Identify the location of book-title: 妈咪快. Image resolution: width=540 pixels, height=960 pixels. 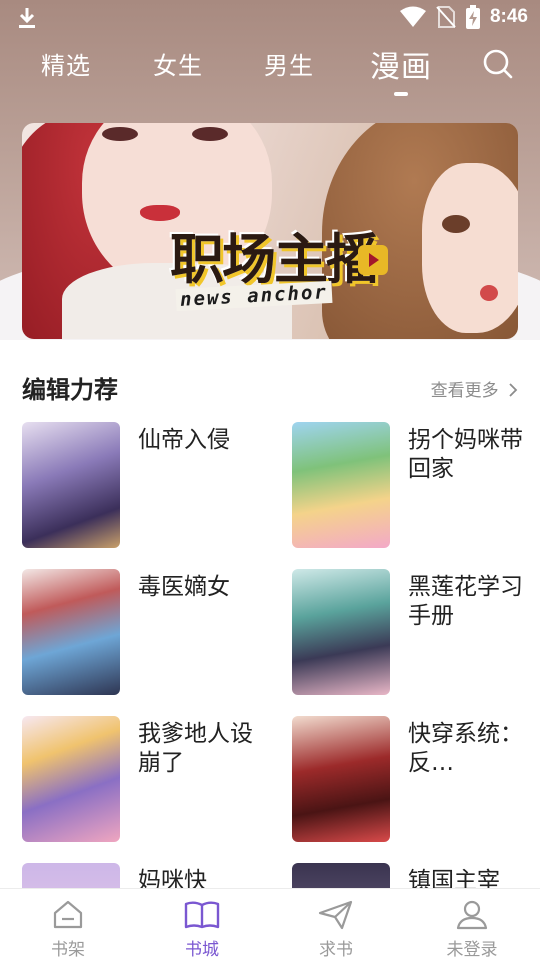
(172, 878).